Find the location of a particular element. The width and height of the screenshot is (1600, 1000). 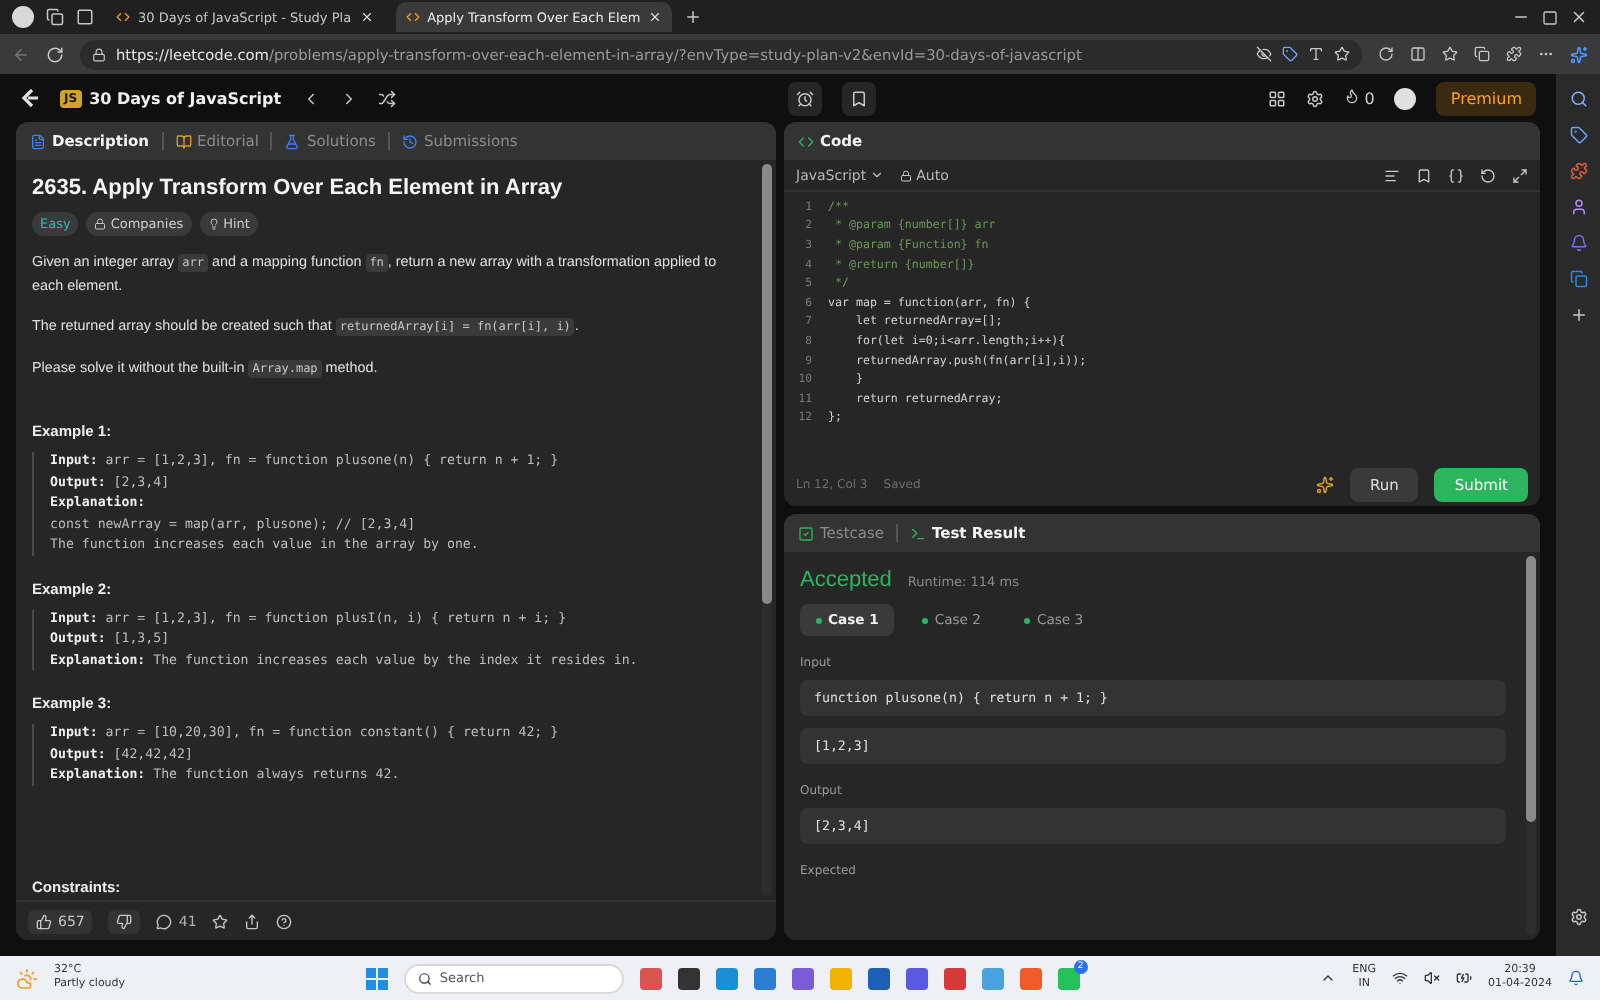

chevron-down-icon is located at coordinates (877, 175).